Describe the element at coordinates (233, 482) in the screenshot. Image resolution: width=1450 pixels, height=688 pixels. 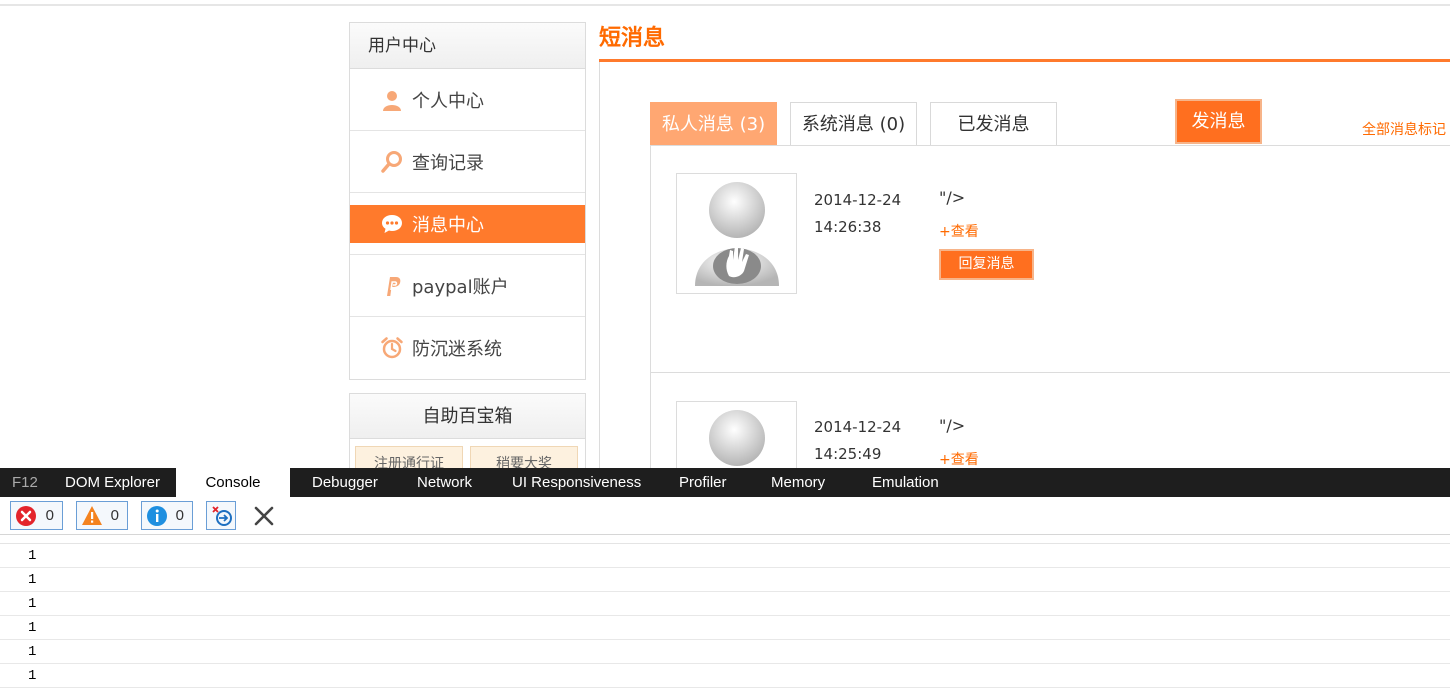
I see `tab-console: Console` at that location.